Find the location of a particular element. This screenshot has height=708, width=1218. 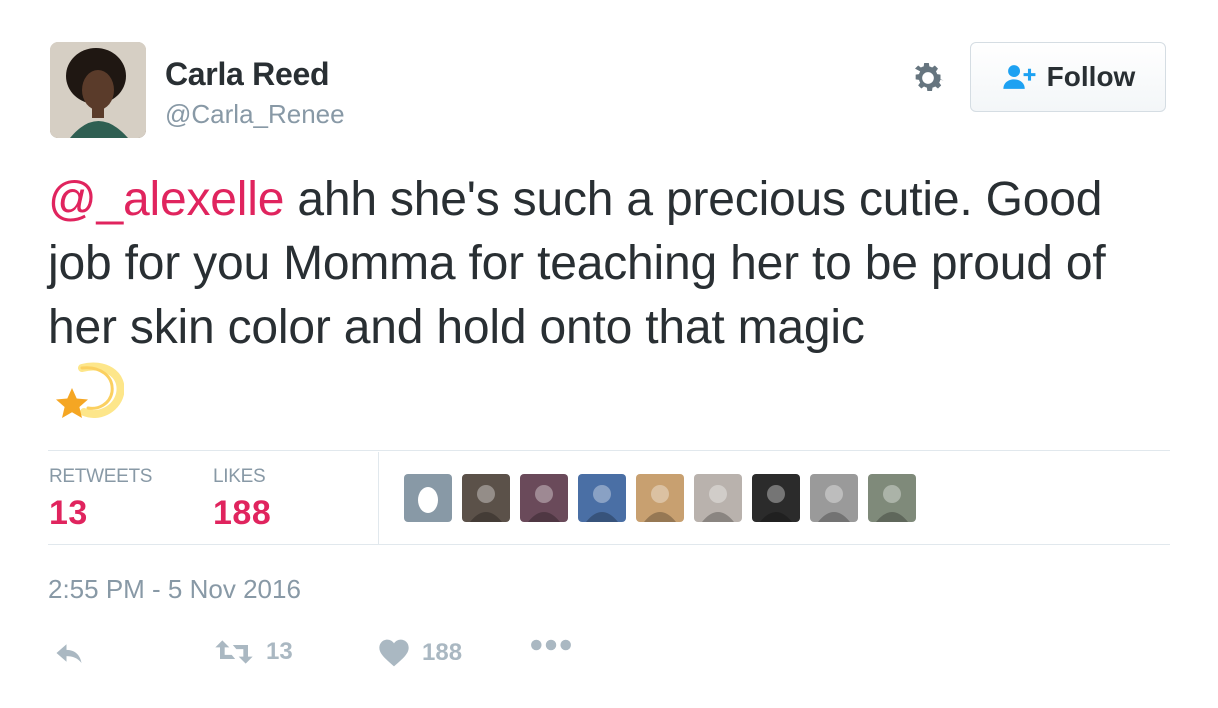

stats-bottom-divider is located at coordinates (609, 544).